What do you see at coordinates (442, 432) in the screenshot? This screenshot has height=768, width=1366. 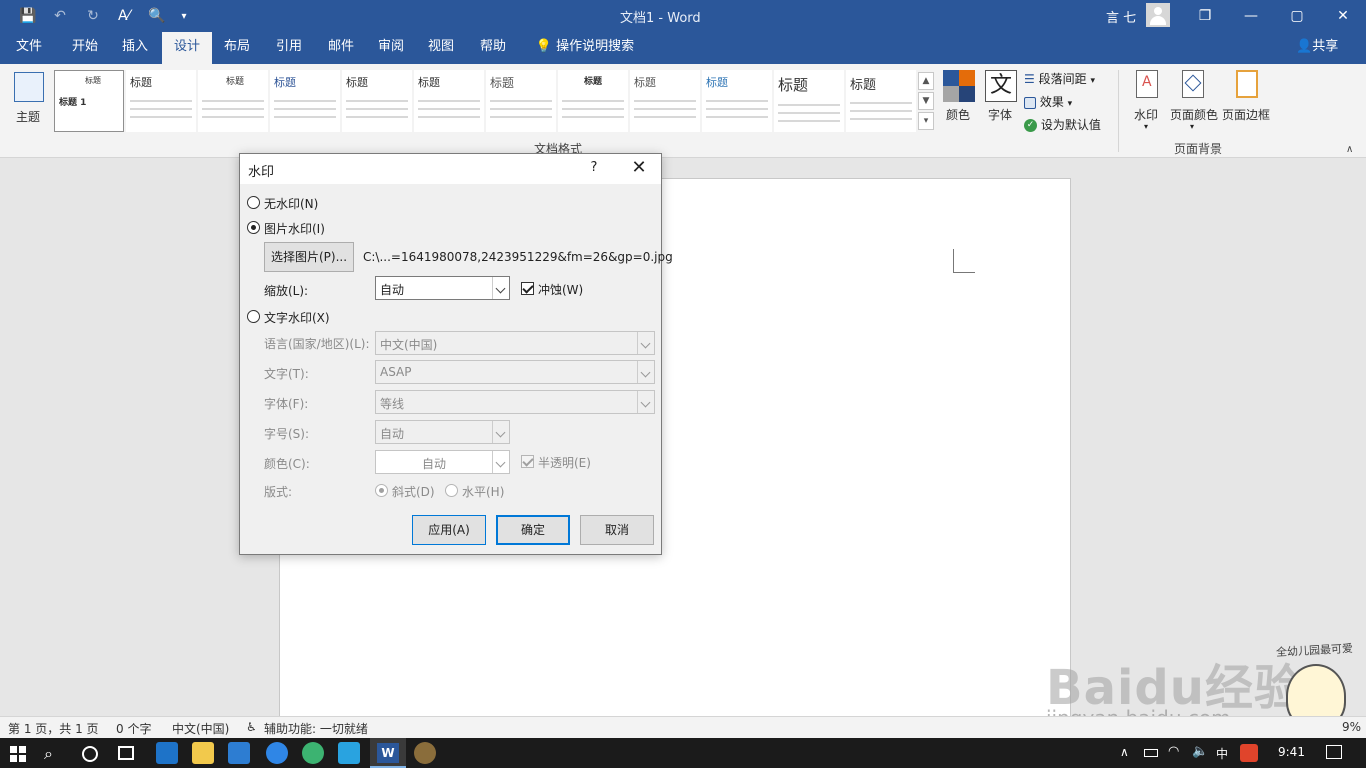 I see `size-select: 自动` at bounding box center [442, 432].